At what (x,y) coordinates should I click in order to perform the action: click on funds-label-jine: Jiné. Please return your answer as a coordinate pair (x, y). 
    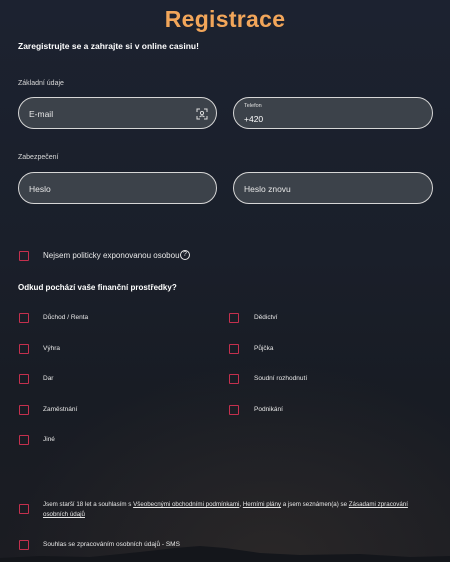
    Looking at the image, I should click on (49, 439).